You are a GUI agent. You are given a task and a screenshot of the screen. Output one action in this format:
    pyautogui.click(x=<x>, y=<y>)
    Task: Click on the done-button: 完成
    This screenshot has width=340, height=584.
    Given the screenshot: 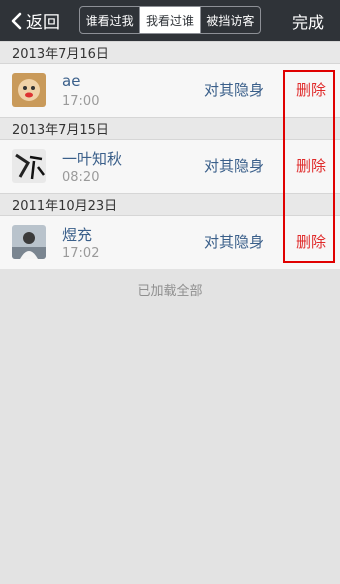 What is the action you would take?
    pyautogui.click(x=308, y=20)
    